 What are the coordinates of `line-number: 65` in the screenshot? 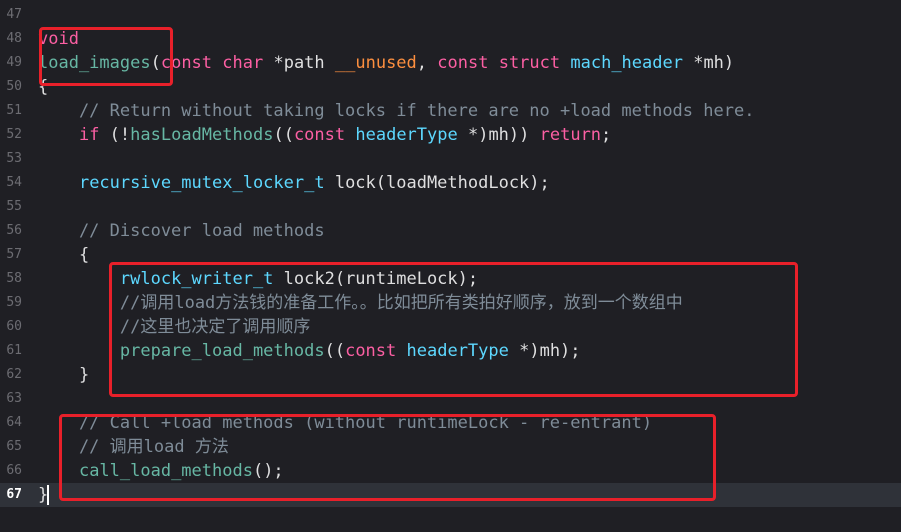 It's located at (14, 446).